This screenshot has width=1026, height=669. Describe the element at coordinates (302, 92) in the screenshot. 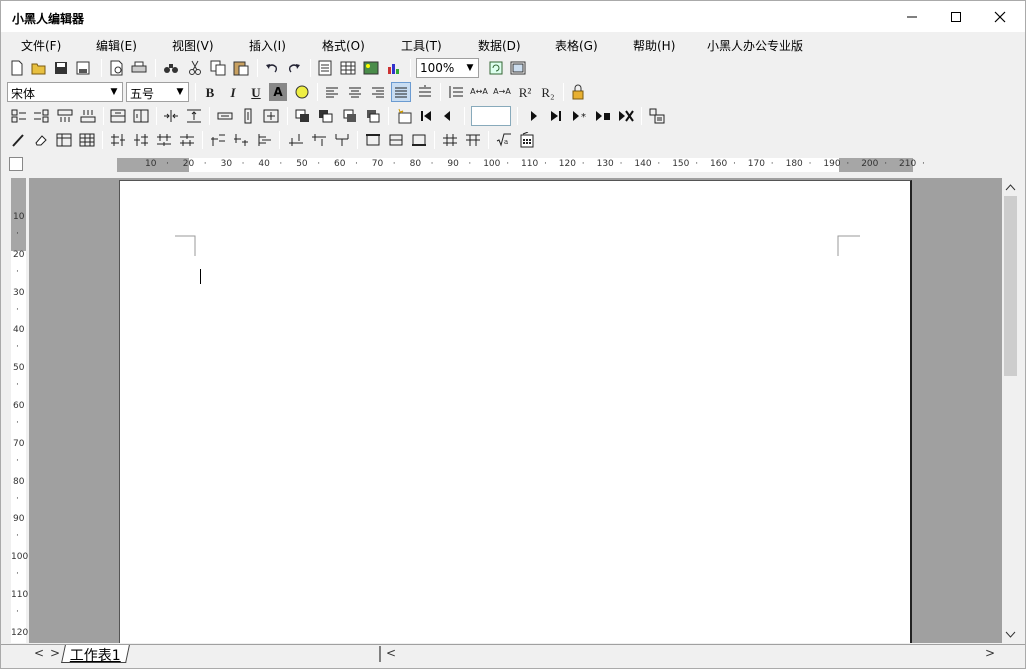

I see `highlight-button` at that location.